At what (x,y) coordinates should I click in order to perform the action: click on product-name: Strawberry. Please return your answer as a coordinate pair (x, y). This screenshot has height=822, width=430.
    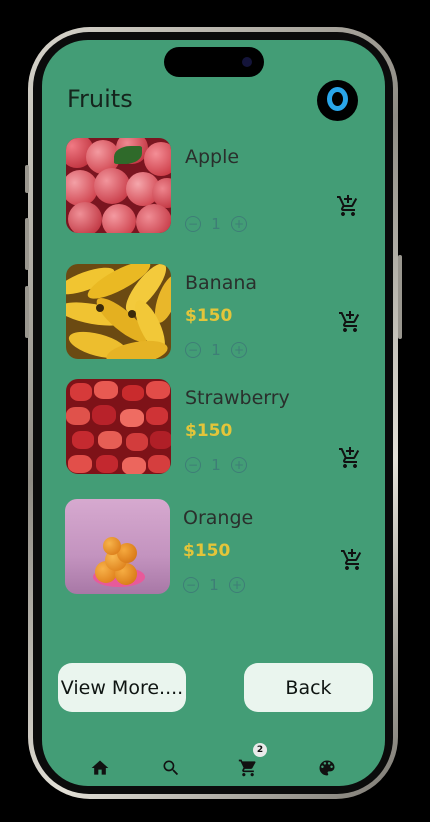
    Looking at the image, I should click on (237, 398).